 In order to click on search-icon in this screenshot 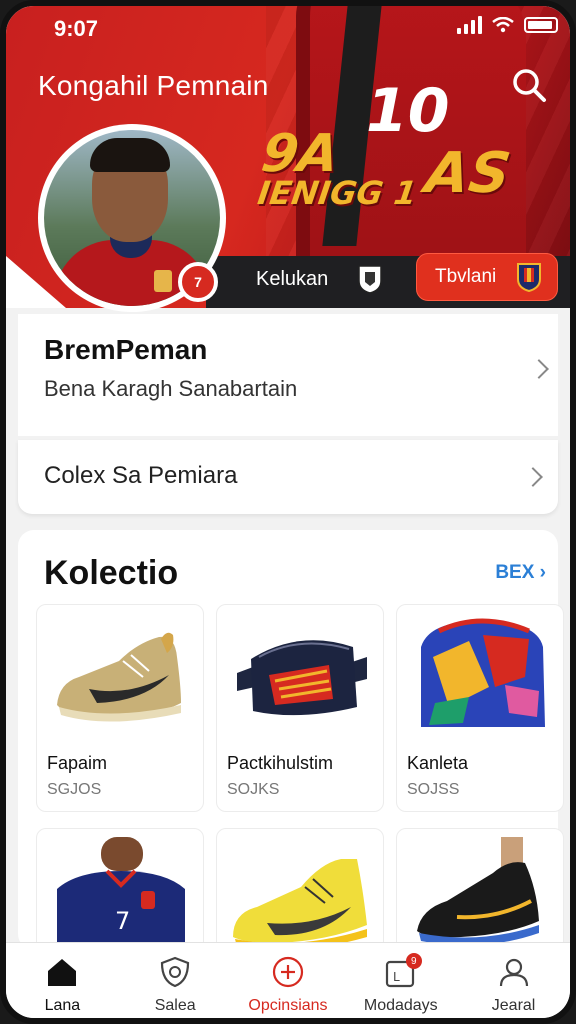, I will do `click(529, 85)`.